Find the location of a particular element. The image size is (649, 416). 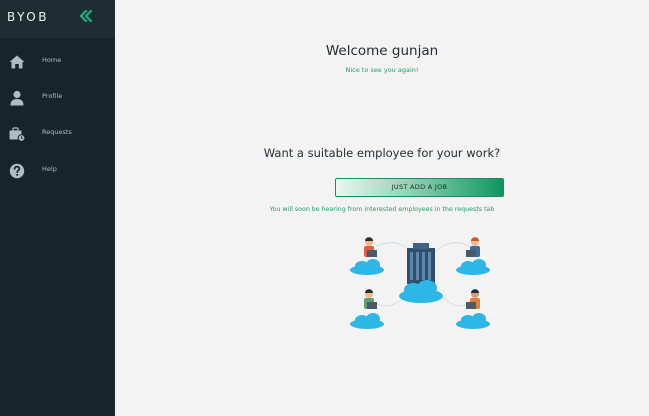

requests-icon is located at coordinates (17, 134).